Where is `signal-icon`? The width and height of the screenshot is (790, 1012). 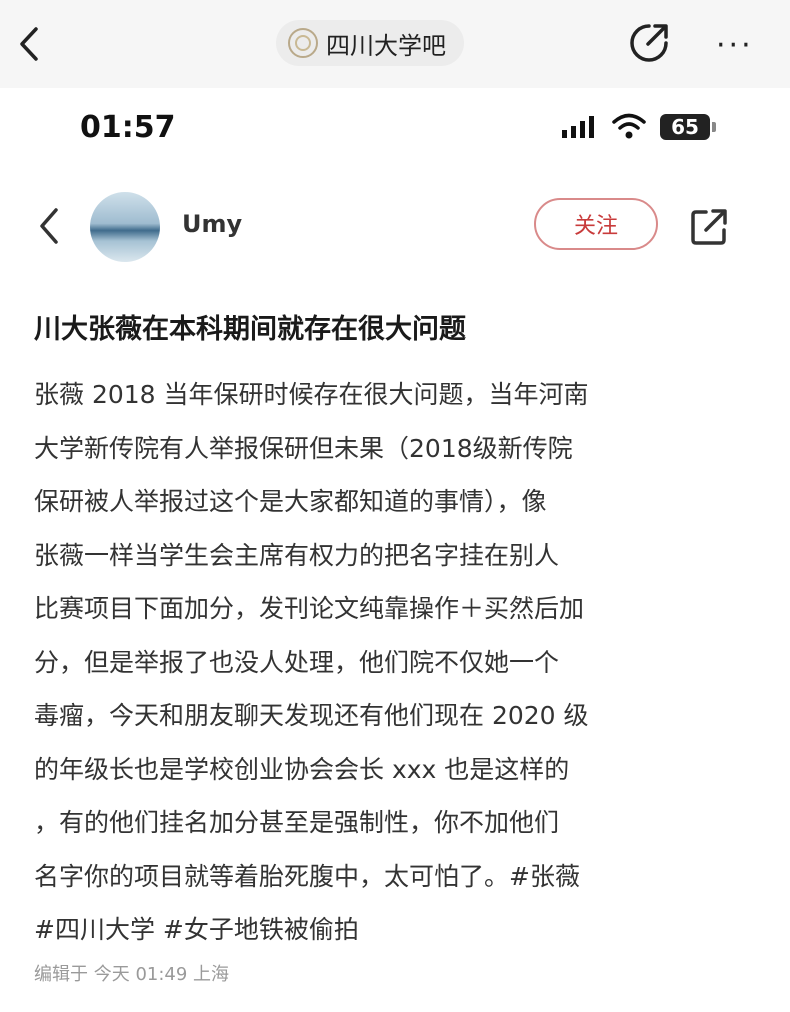 signal-icon is located at coordinates (578, 127).